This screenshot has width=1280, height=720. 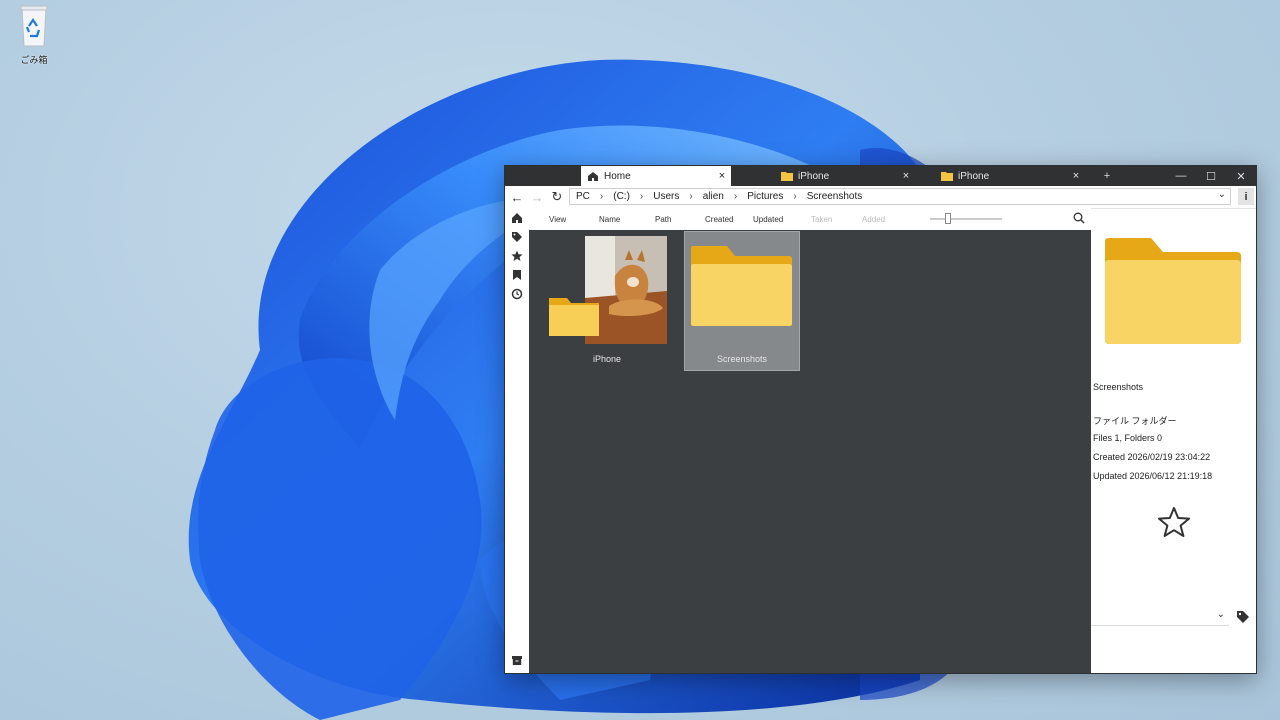 What do you see at coordinates (1174, 522) in the screenshot?
I see `star-outline-icon` at bounding box center [1174, 522].